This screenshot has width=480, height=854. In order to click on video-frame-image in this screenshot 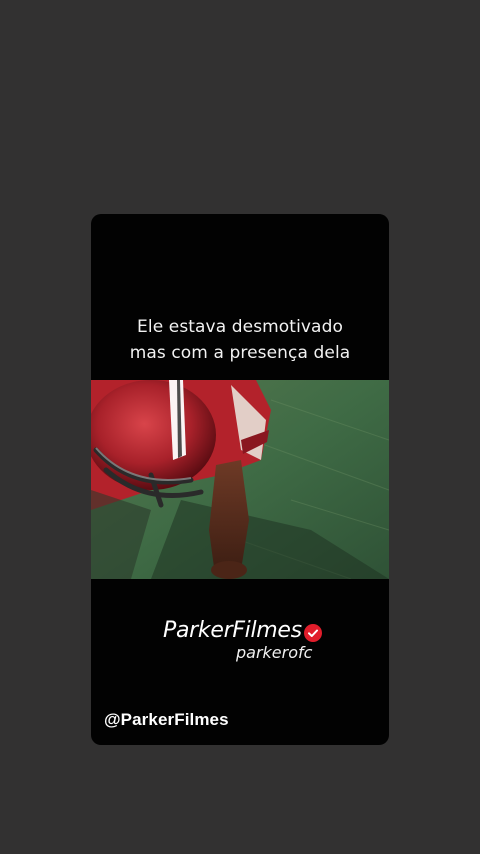, I will do `click(240, 479)`.